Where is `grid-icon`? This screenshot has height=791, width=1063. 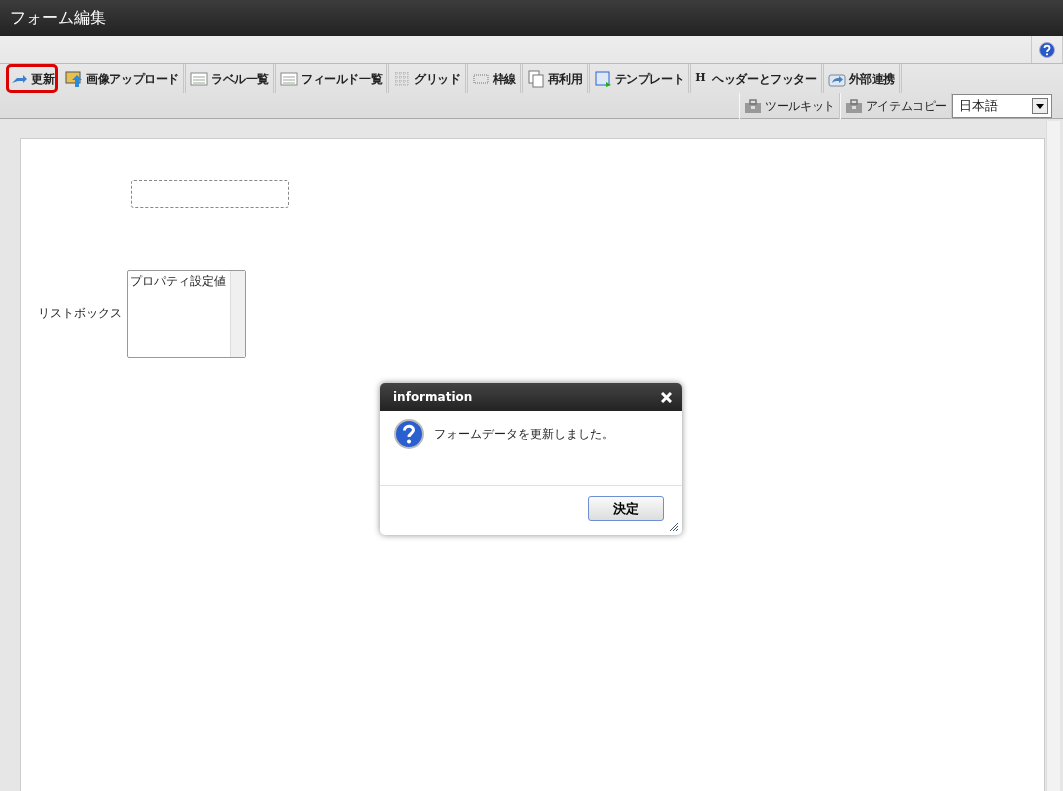 grid-icon is located at coordinates (402, 78).